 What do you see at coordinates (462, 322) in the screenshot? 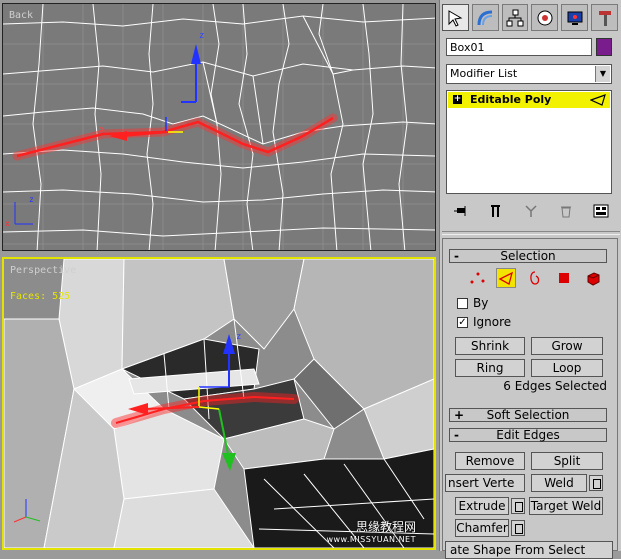
I see `checkmark-icon: ✓` at bounding box center [462, 322].